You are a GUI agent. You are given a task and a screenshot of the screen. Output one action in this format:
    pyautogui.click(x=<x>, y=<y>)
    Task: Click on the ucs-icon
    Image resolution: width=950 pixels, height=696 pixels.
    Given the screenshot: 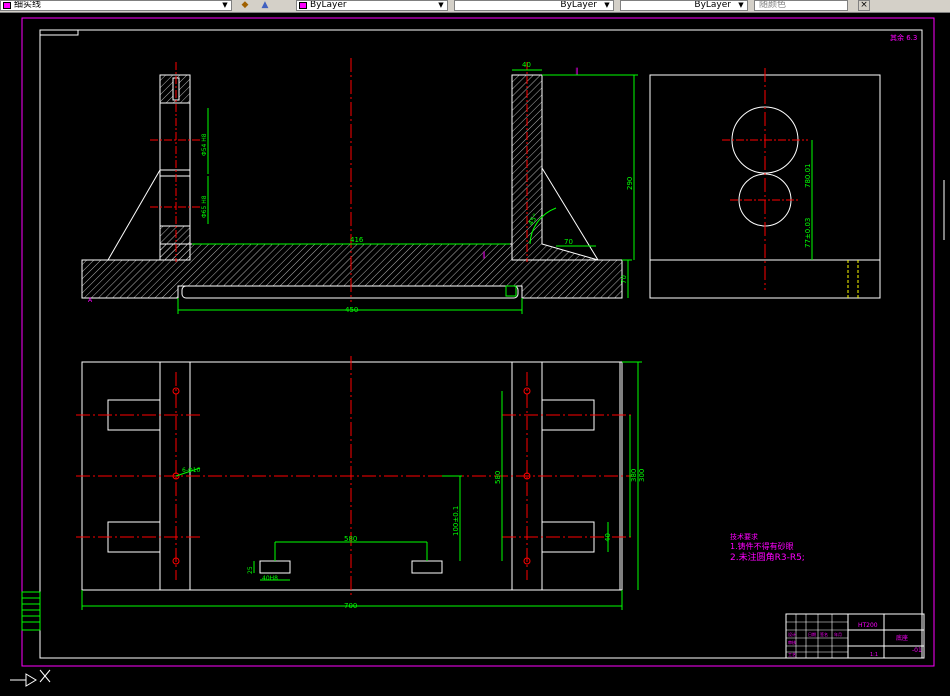 What is the action you would take?
    pyautogui.click(x=30, y=678)
    